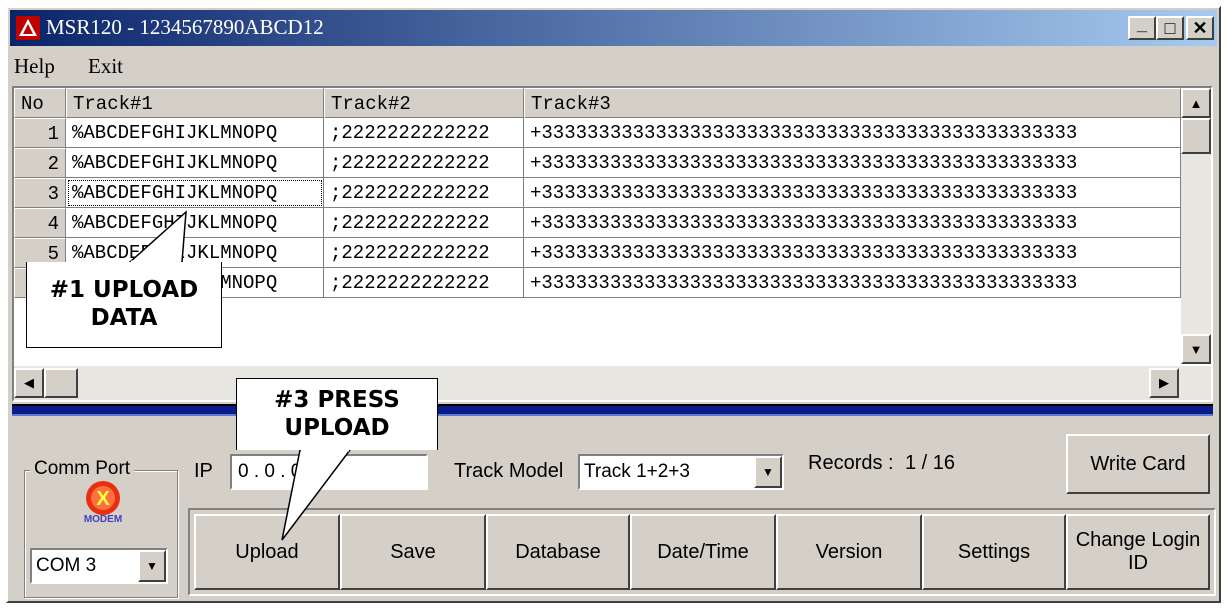 The image size is (1227, 609). I want to click on scroll-up-button: ▲, so click(1196, 103).